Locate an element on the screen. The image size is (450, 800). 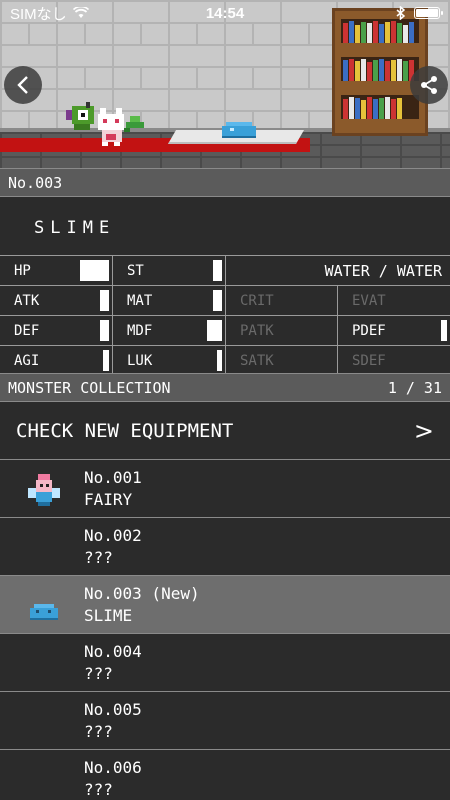
stat-label: PATK is located at coordinates (257, 330).